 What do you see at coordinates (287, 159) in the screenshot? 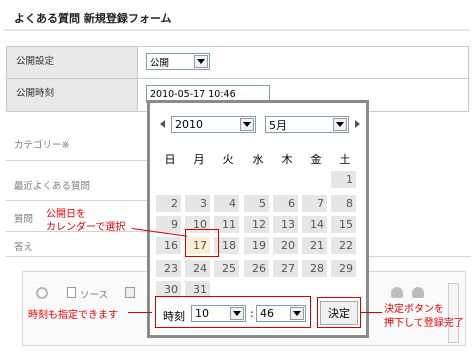
I see `weekday-thu: 木` at bounding box center [287, 159].